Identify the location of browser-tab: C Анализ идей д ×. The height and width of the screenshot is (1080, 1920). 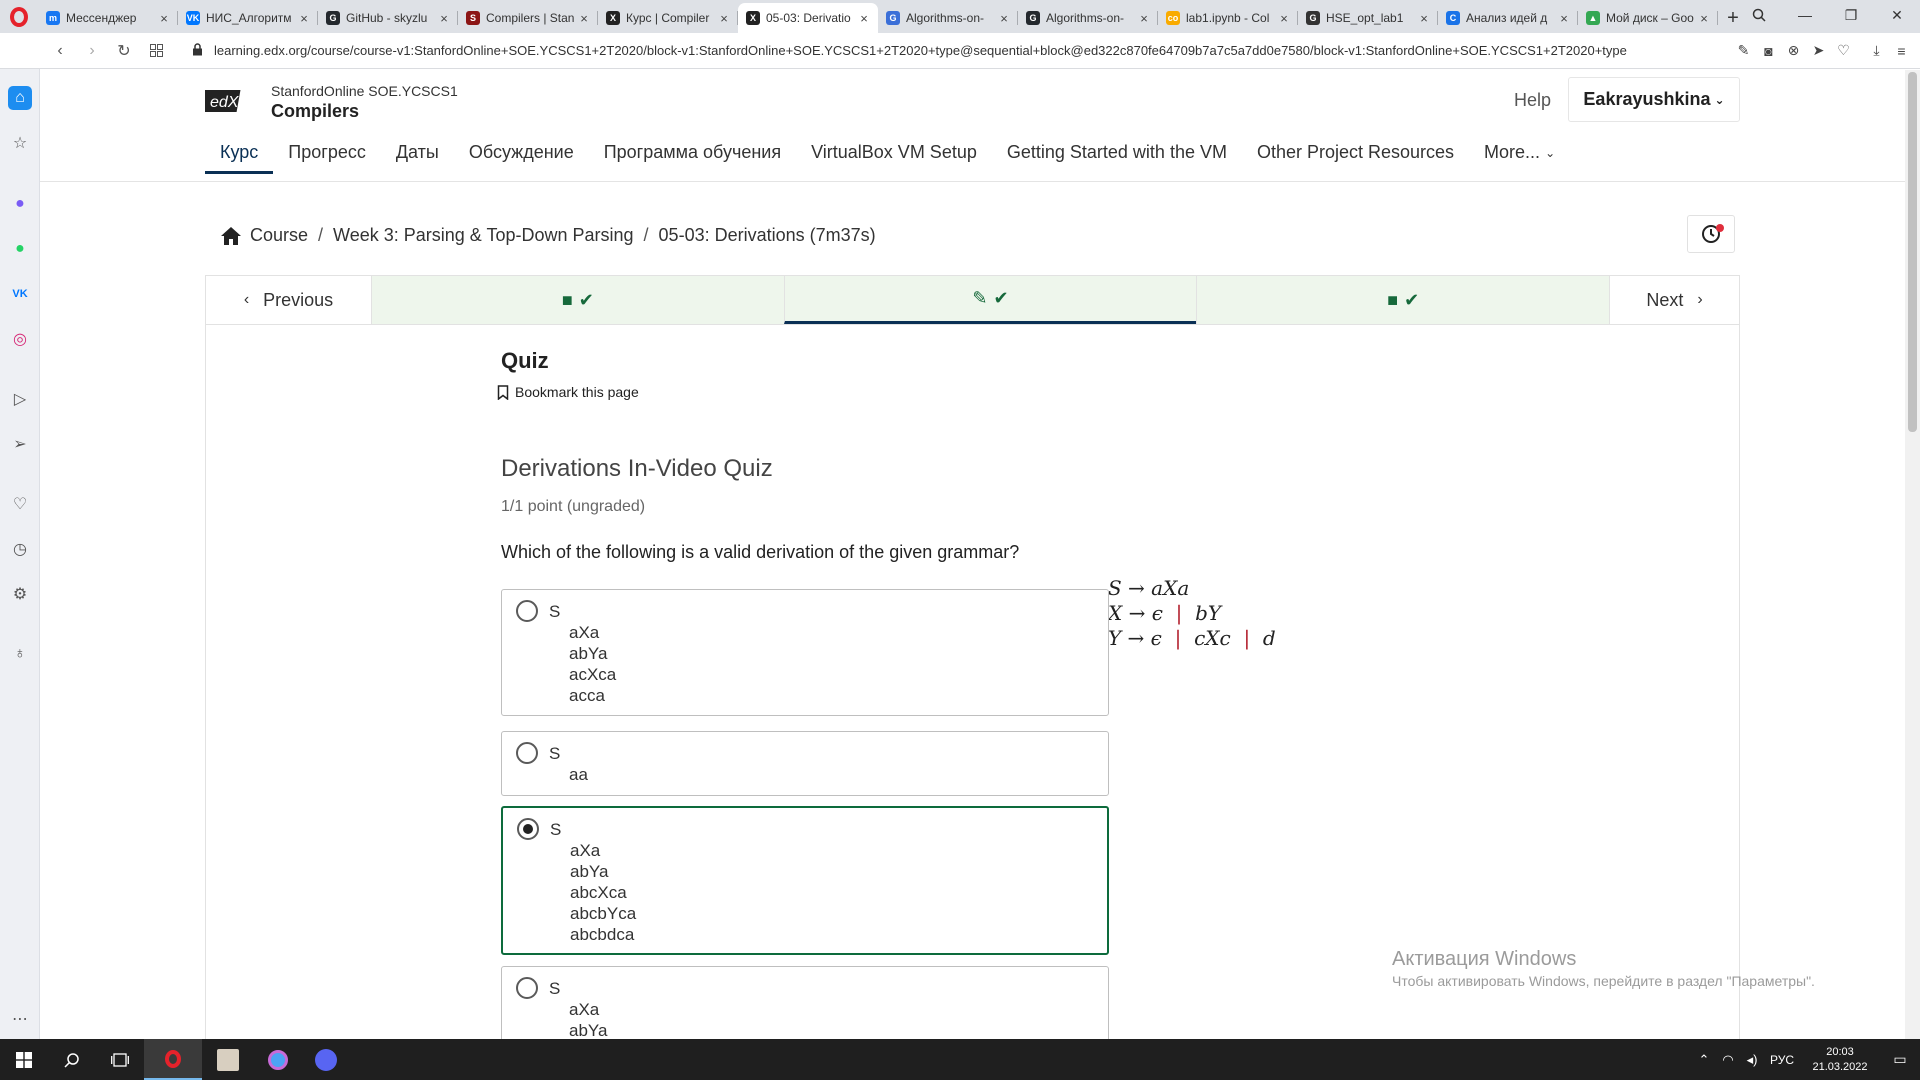
(1508, 18).